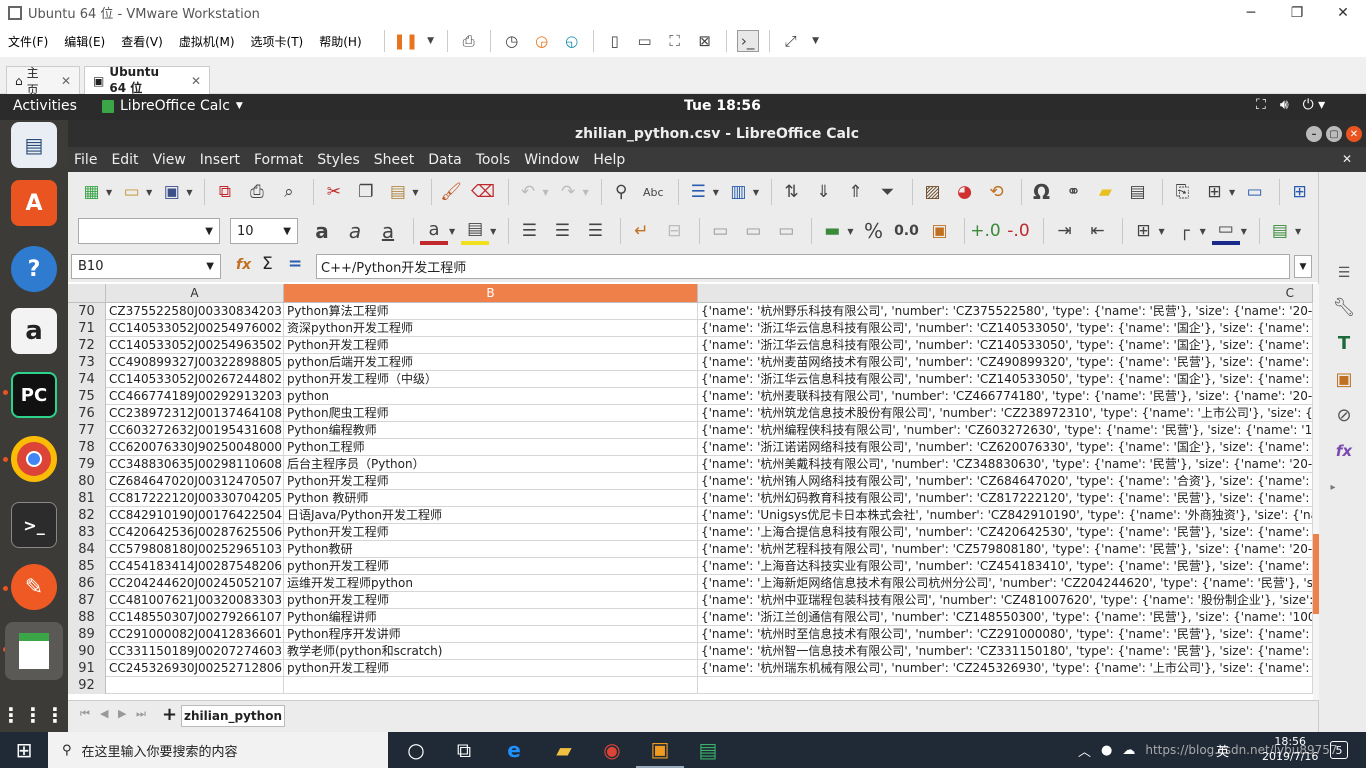 The height and width of the screenshot is (768, 1366). Describe the element at coordinates (1303, 266) in the screenshot. I see `expand-formula-icon: ▼` at that location.